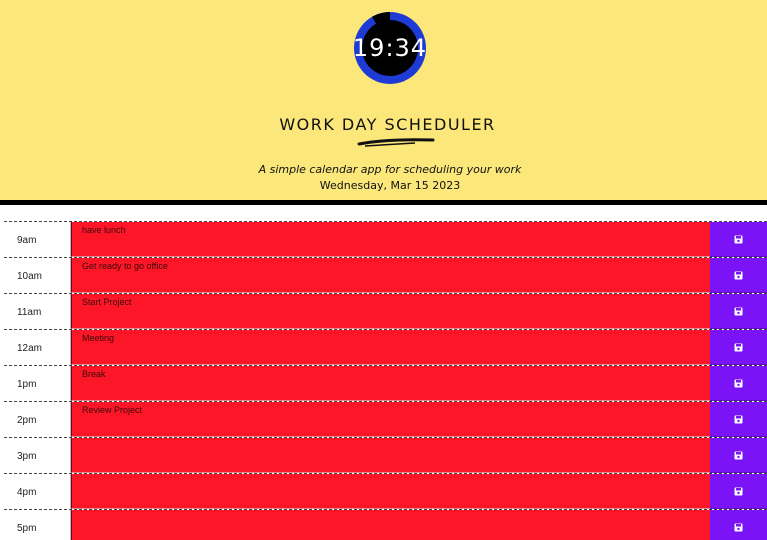  Describe the element at coordinates (37, 311) in the screenshot. I see `hour-label: 11am` at that location.